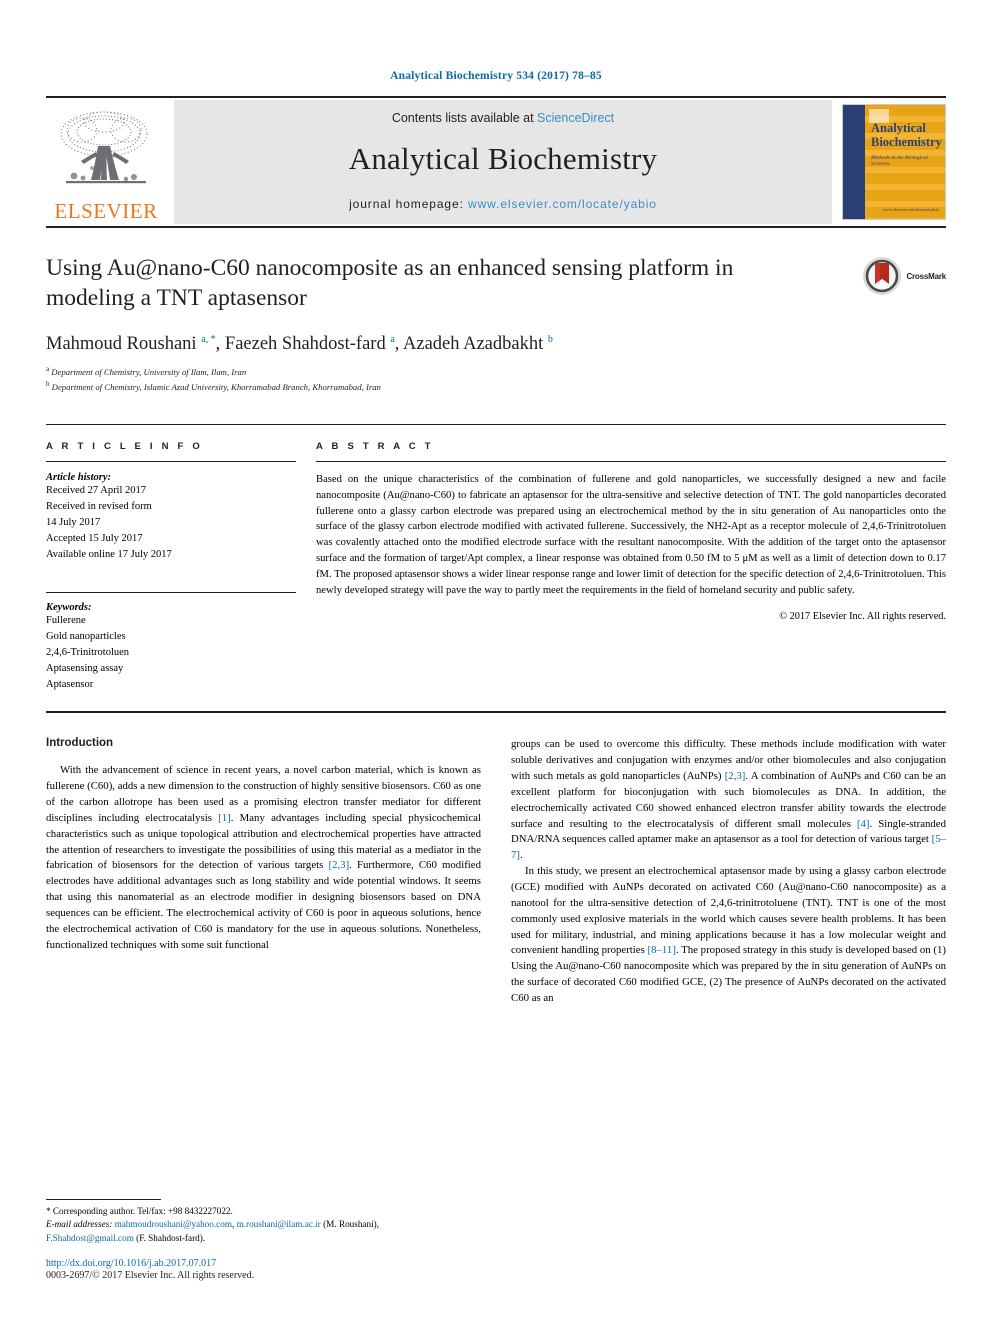 Image resolution: width=992 pixels, height=1323 pixels. What do you see at coordinates (898, 128) in the screenshot?
I see `cover-title-line1: Analytical` at bounding box center [898, 128].